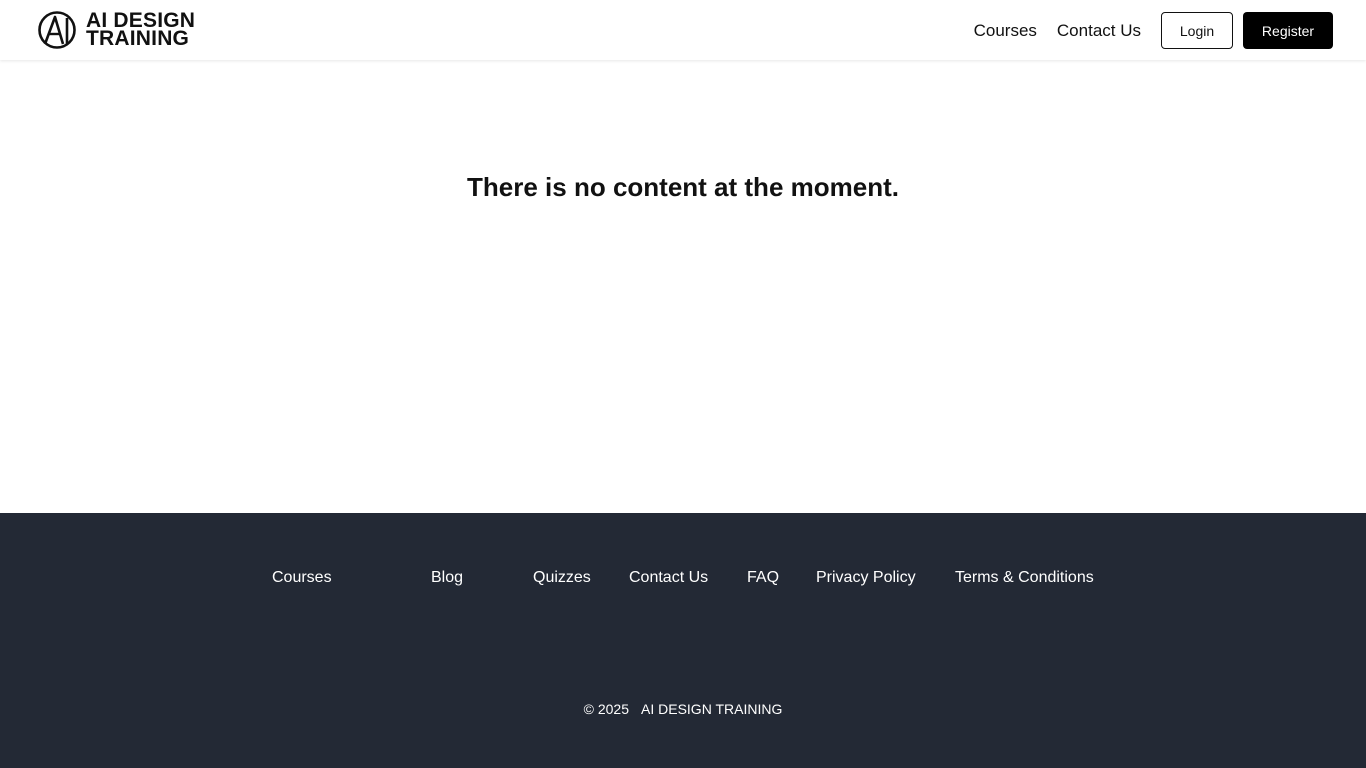 This screenshot has height=768, width=1366. I want to click on footer-link-contact-us: Contact Us, so click(668, 578).